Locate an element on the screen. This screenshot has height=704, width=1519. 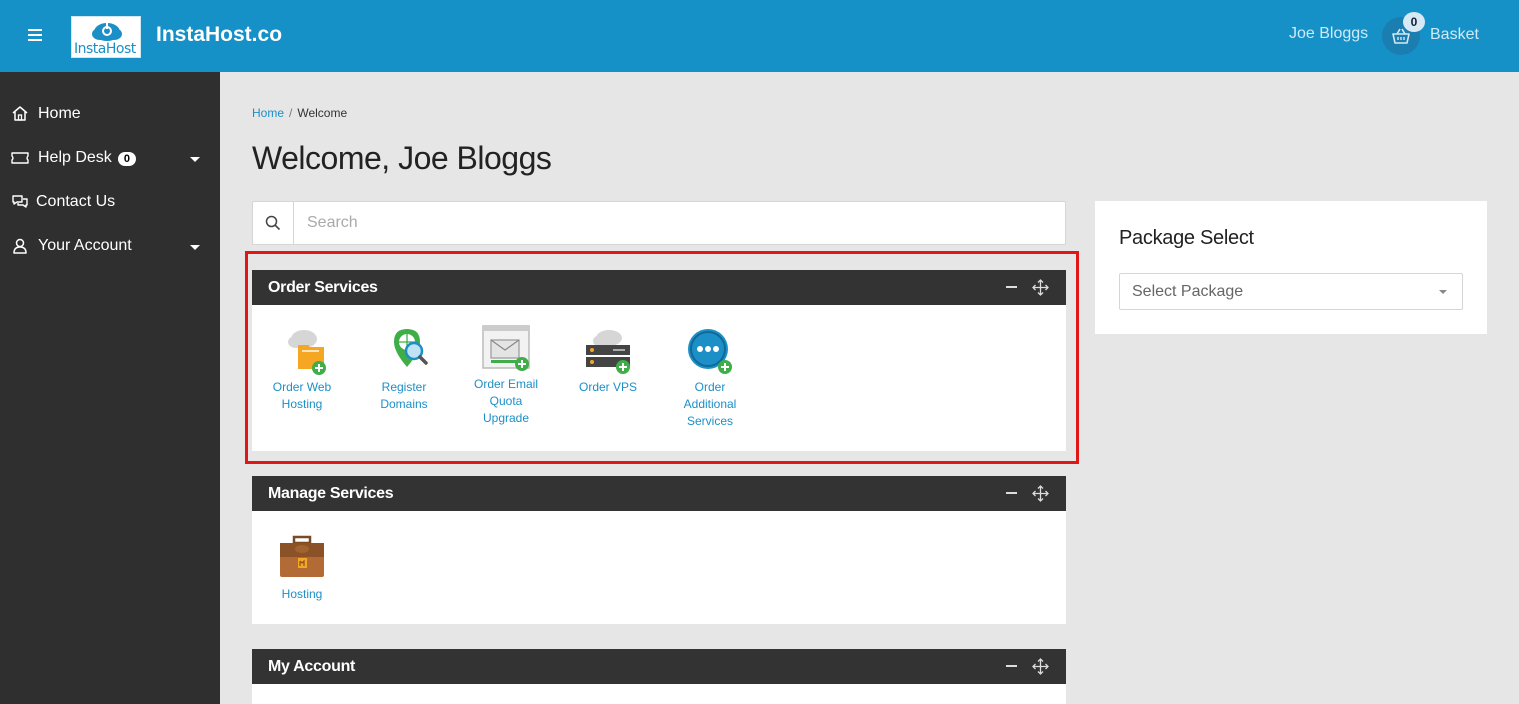
sidebar-item-label: Contact Us is located at coordinates (76, 201).